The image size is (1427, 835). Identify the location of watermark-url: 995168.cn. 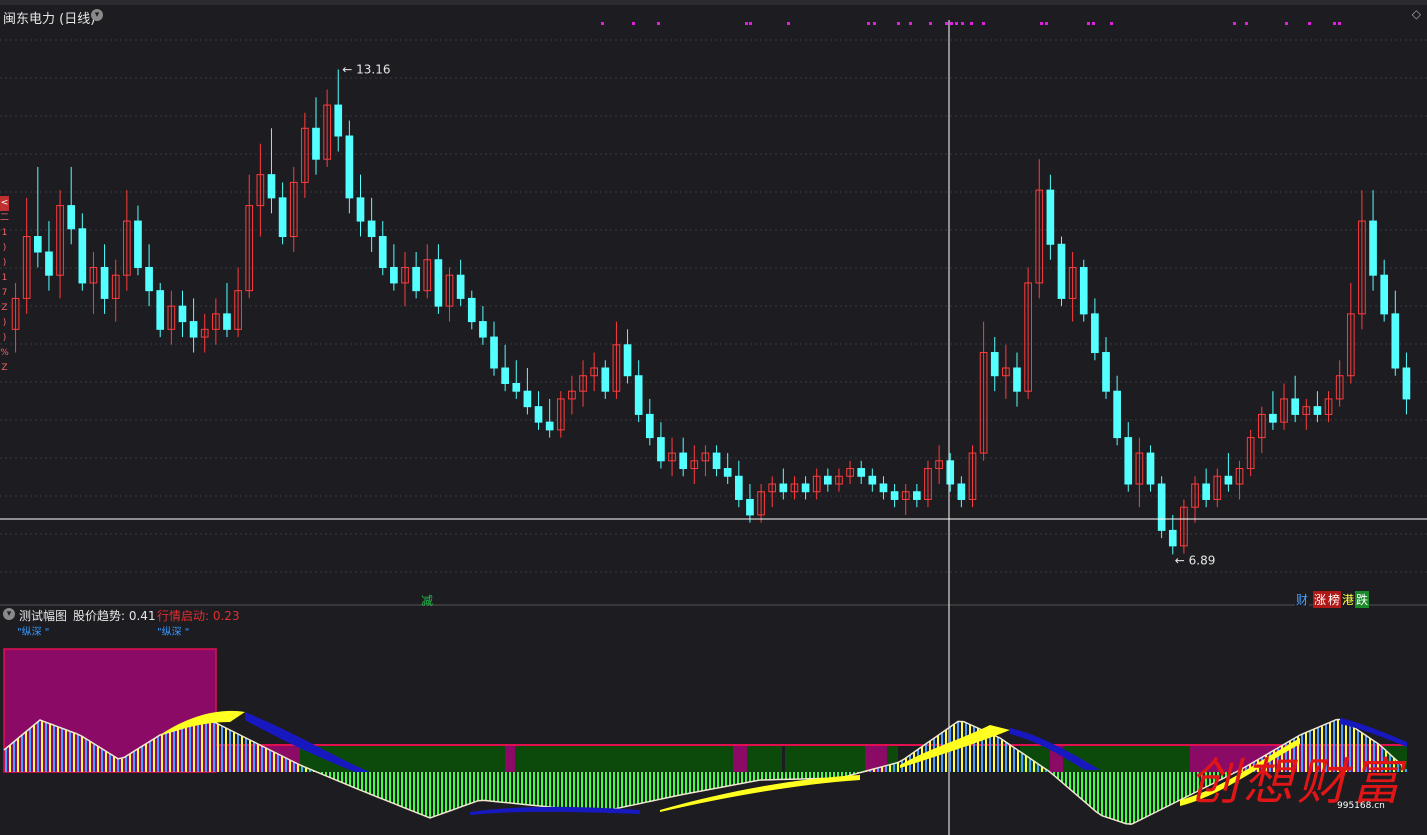
(1361, 806).